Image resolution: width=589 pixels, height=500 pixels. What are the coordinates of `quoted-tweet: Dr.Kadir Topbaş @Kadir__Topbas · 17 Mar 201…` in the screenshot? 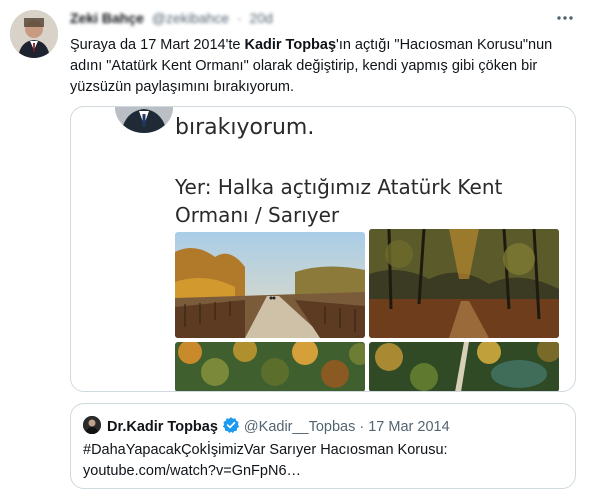 It's located at (323, 446).